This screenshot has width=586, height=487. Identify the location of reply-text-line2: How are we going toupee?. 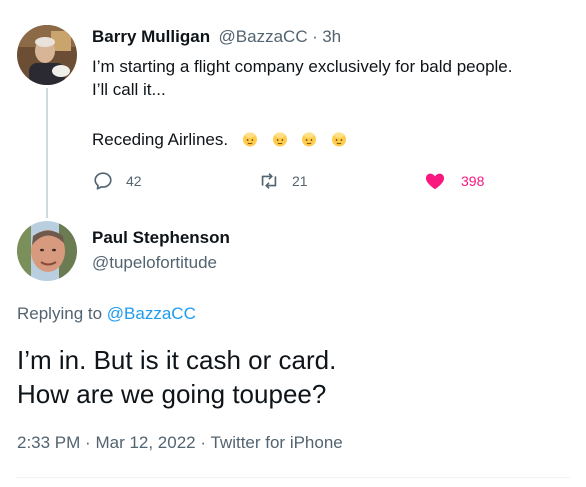
(172, 394).